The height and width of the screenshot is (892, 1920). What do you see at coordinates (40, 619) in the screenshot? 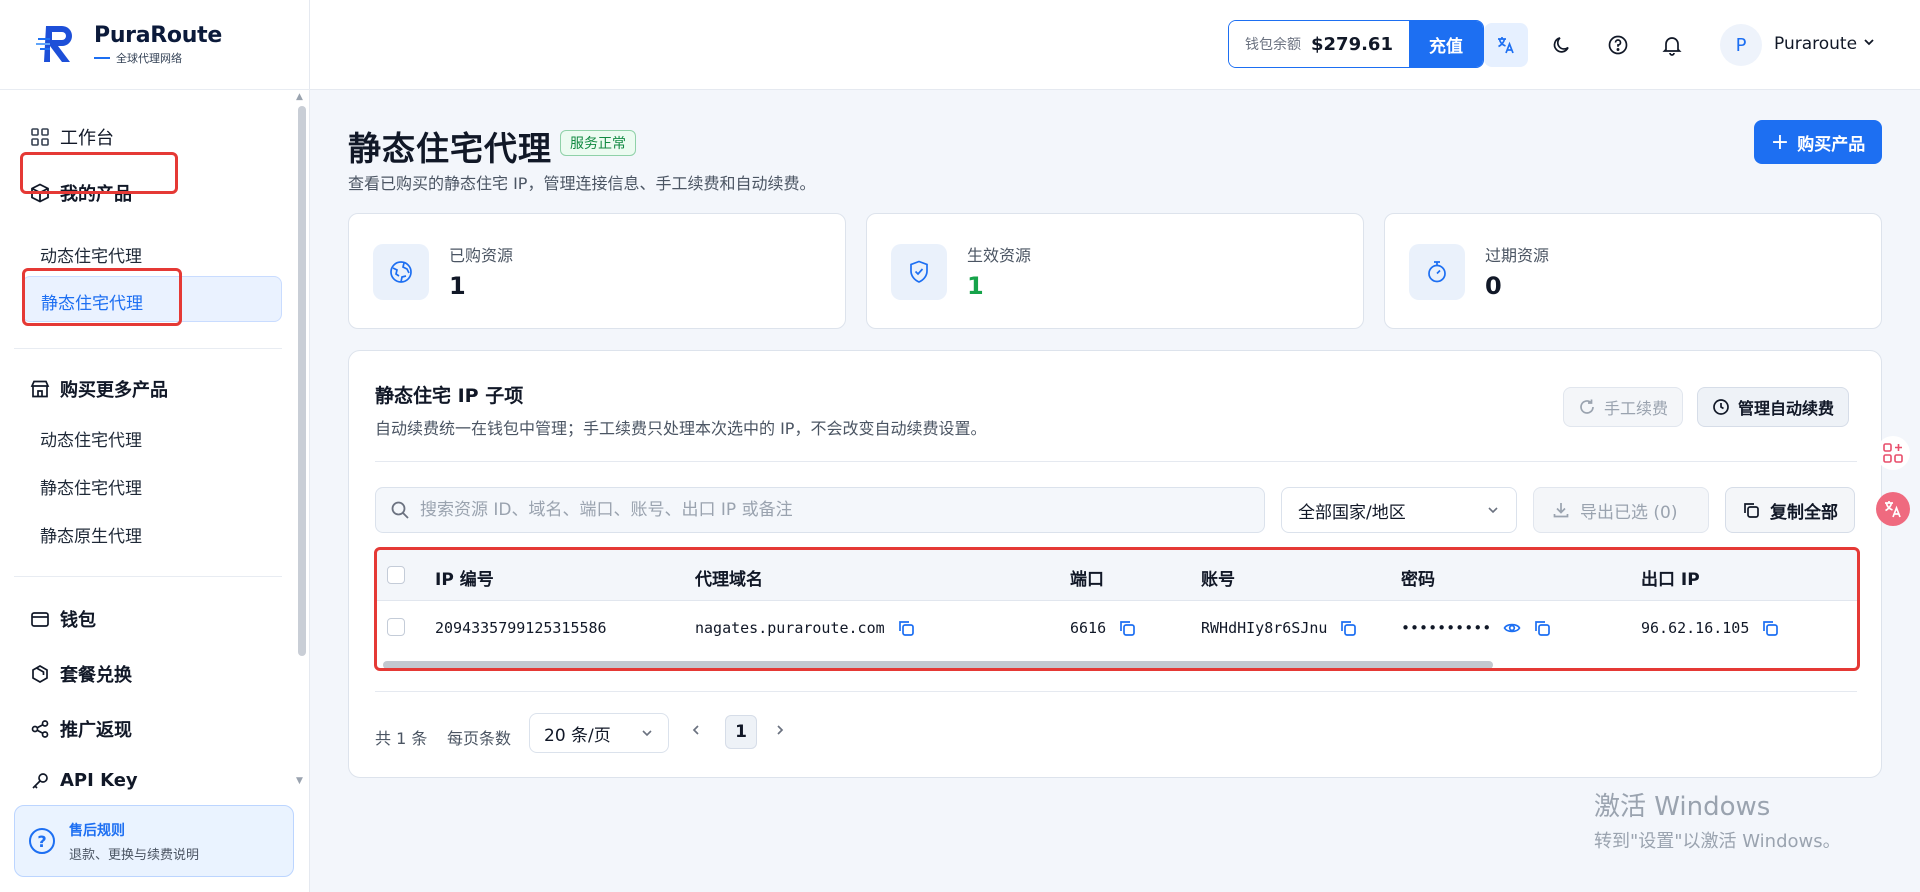
I see `wallet-icon` at bounding box center [40, 619].